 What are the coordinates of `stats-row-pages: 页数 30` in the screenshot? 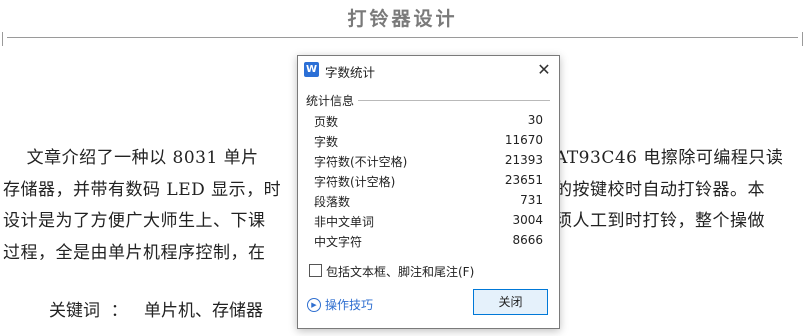 It's located at (428, 122).